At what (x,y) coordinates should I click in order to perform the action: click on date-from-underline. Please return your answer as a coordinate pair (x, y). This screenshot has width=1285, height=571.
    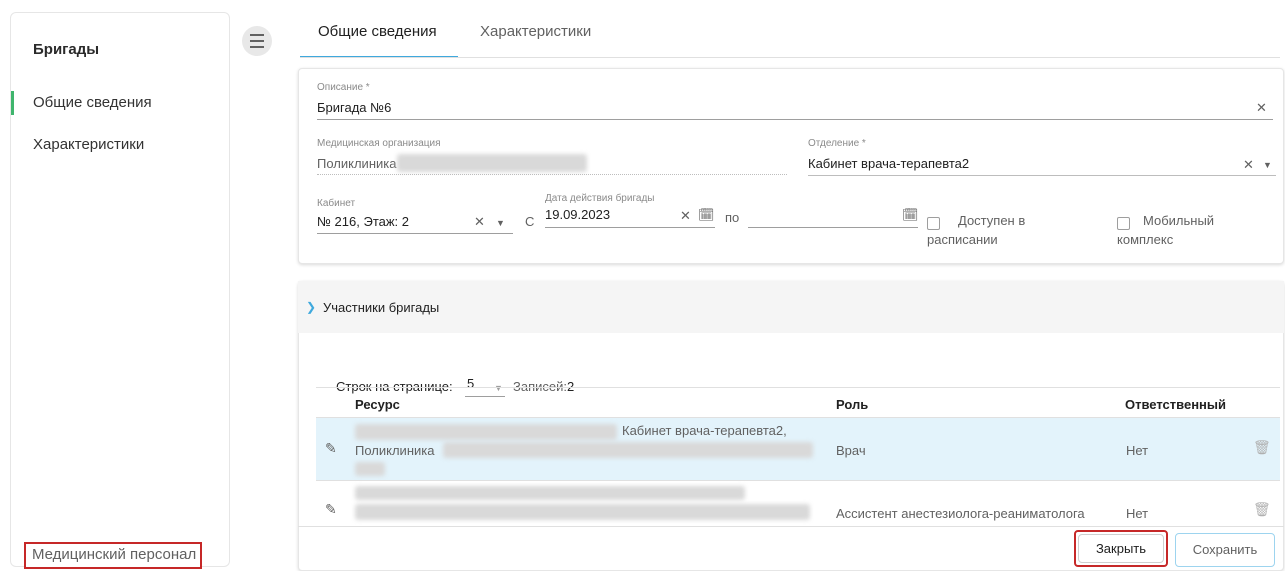
    Looking at the image, I should click on (630, 227).